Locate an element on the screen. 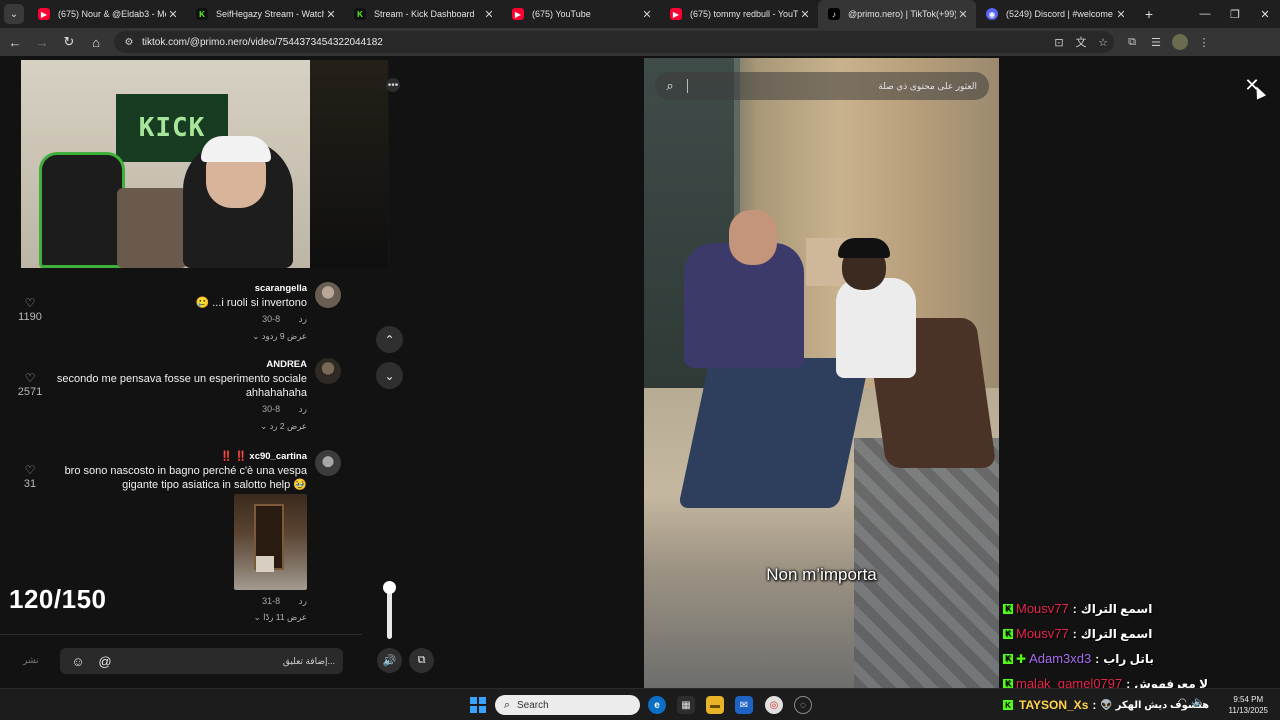 Image resolution: width=1280 pixels, height=720 pixels. obs-icon: ◌ is located at coordinates (803, 705).